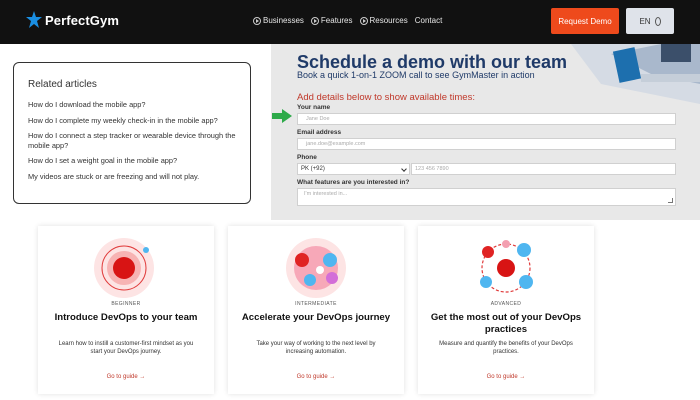 The width and height of the screenshot is (700, 400). I want to click on email-field: jane.doe@example.com, so click(486, 144).